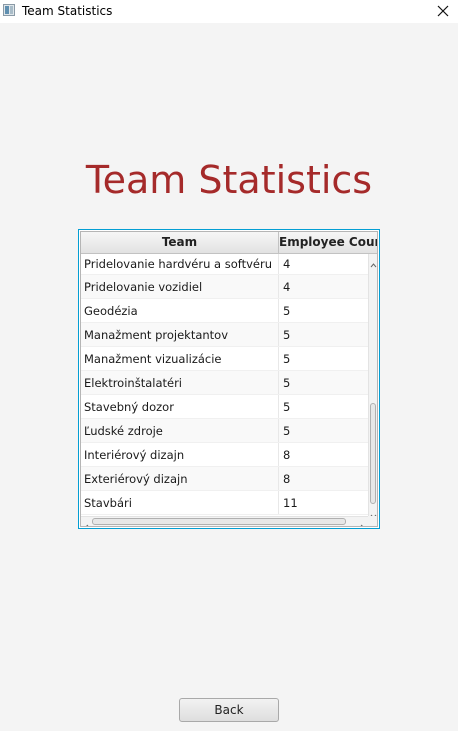 The height and width of the screenshot is (731, 458). I want to click on close-button, so click(443, 11).